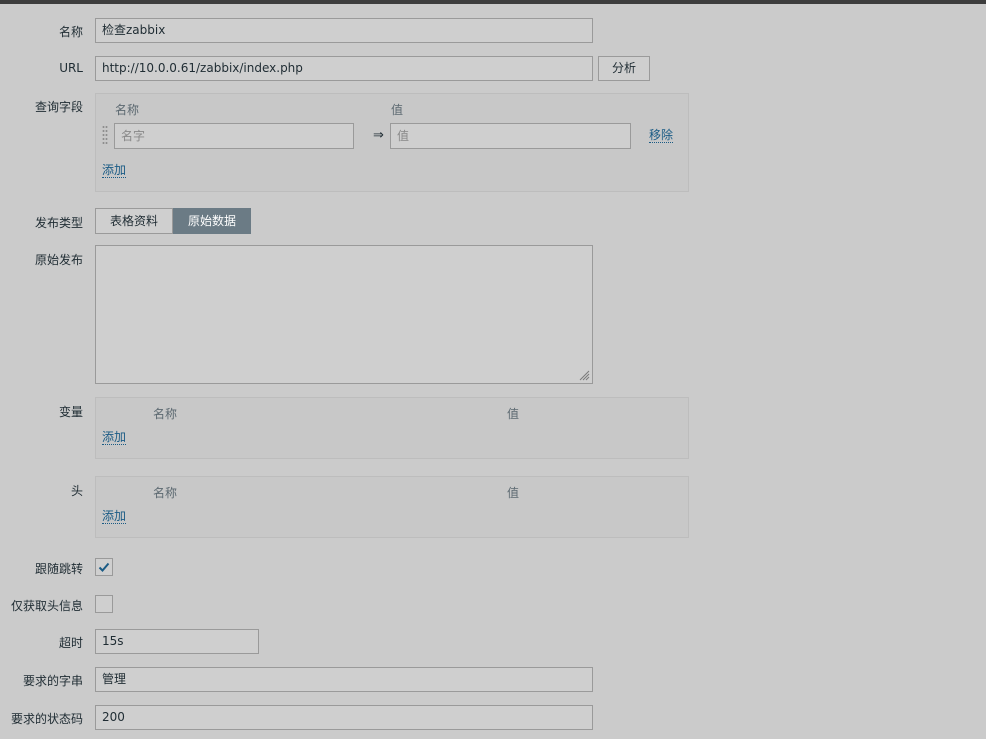  What do you see at coordinates (71, 68) in the screenshot?
I see `url-label: URL` at bounding box center [71, 68].